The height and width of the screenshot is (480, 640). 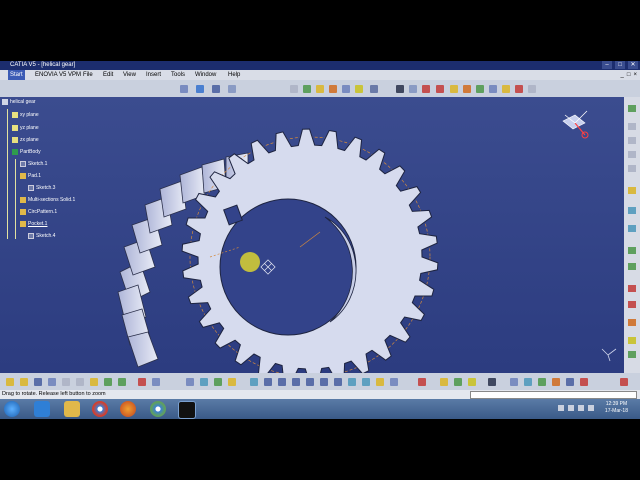 What do you see at coordinates (80, 382) in the screenshot?
I see `copy-icon` at bounding box center [80, 382].